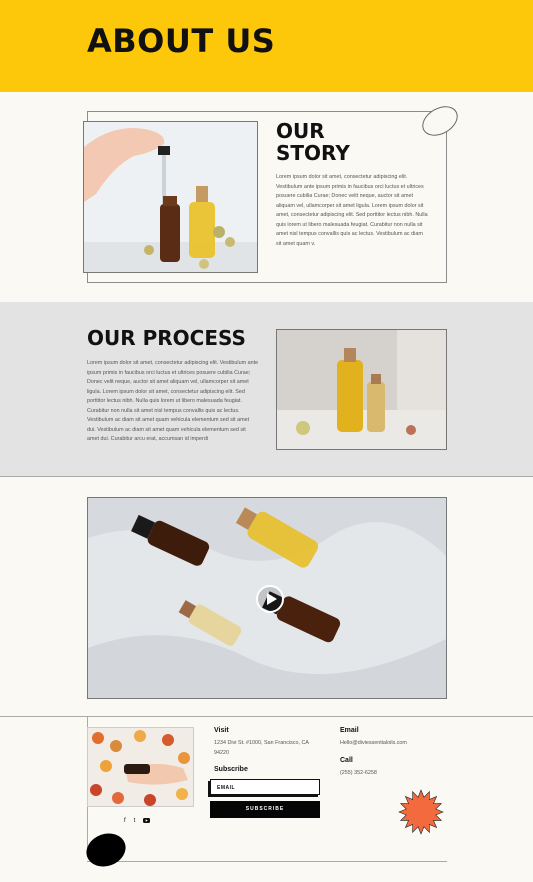  I want to click on process-heading: OUR PROCESS, so click(166, 338).